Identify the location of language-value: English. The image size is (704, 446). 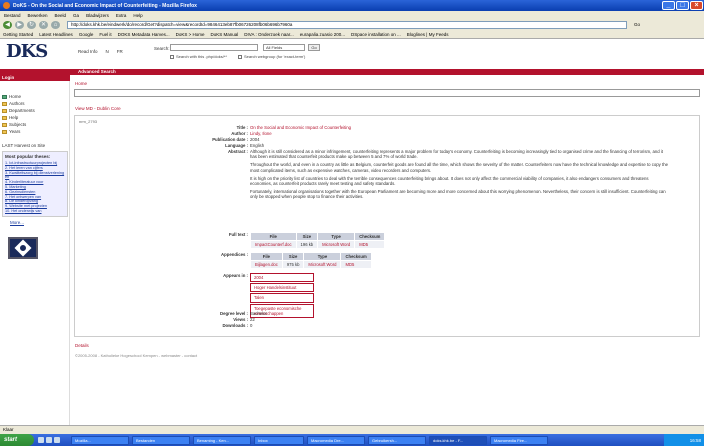
(257, 145).